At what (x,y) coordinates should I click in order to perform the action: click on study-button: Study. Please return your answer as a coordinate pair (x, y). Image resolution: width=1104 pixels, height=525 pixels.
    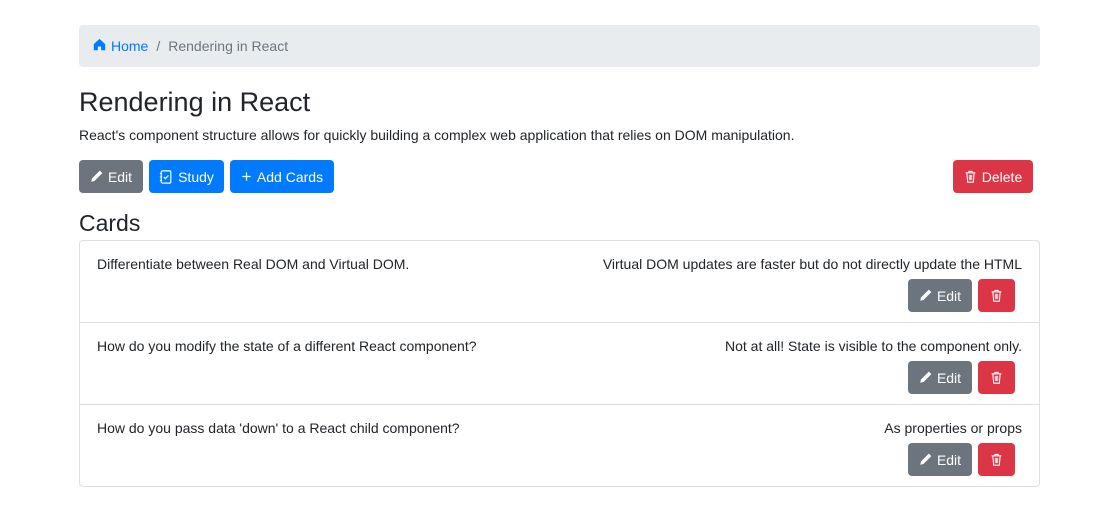
    Looking at the image, I should click on (186, 176).